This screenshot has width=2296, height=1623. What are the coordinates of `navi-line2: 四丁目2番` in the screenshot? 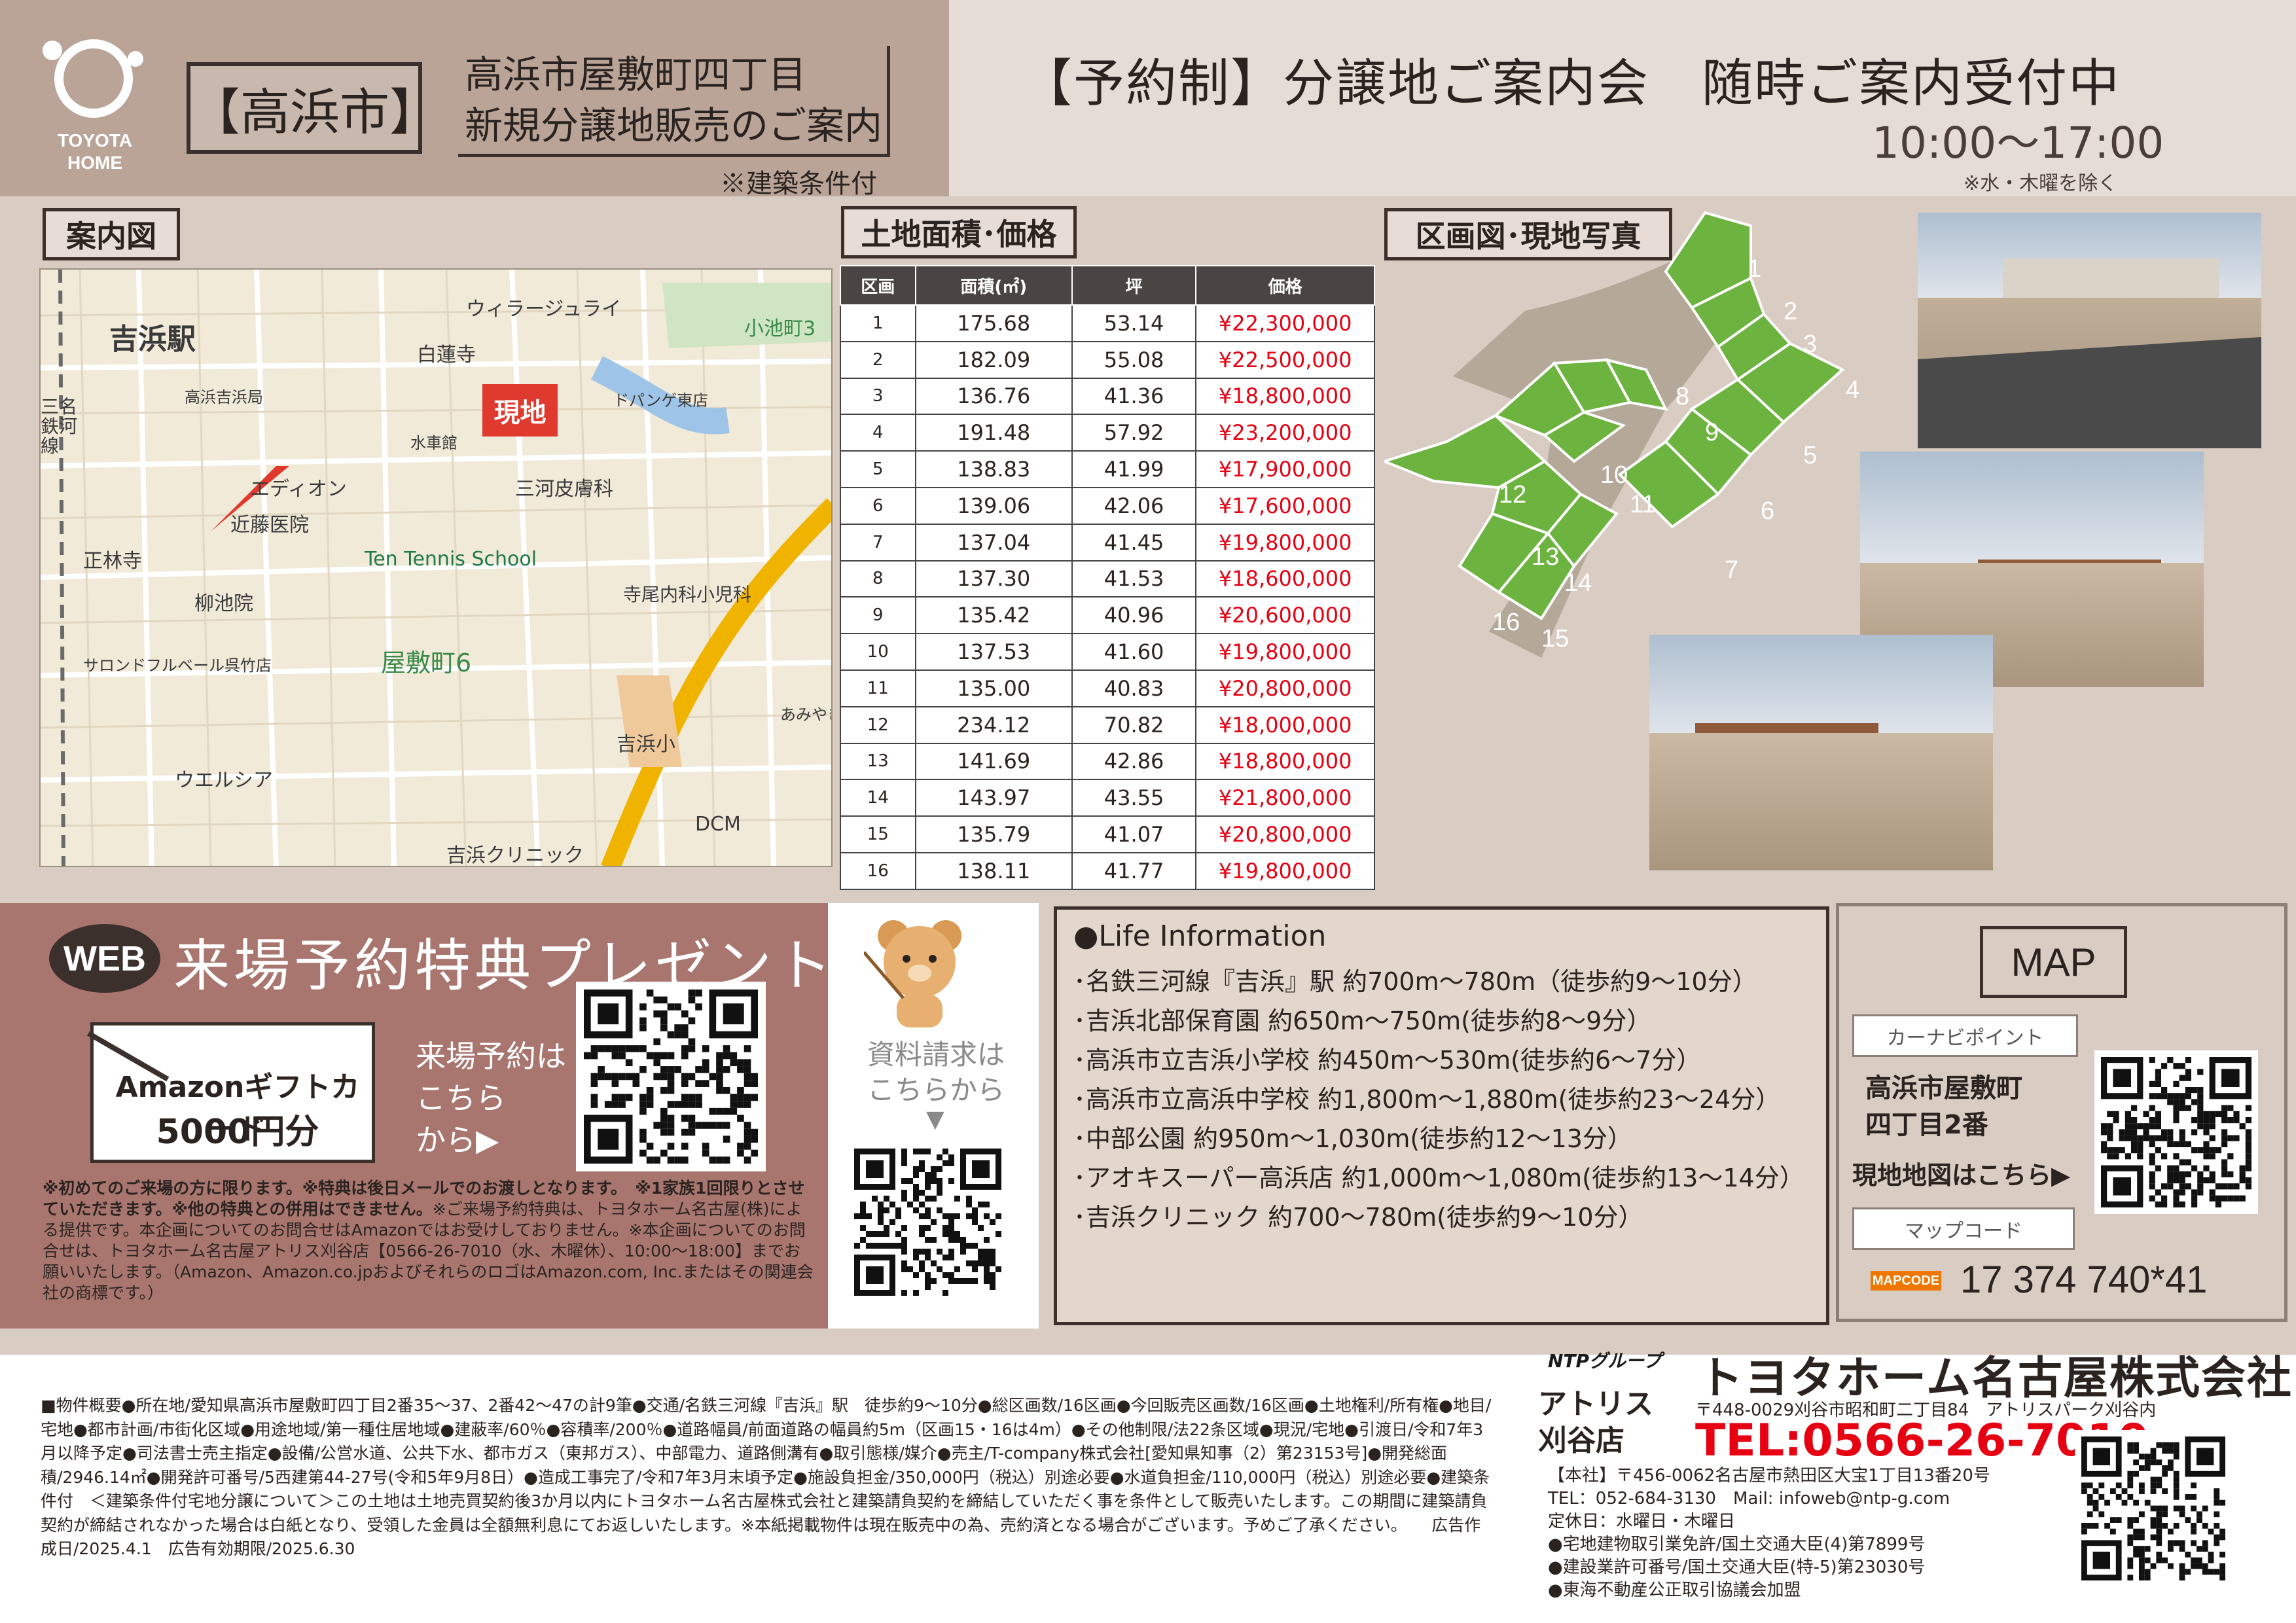 It's located at (1926, 1125).